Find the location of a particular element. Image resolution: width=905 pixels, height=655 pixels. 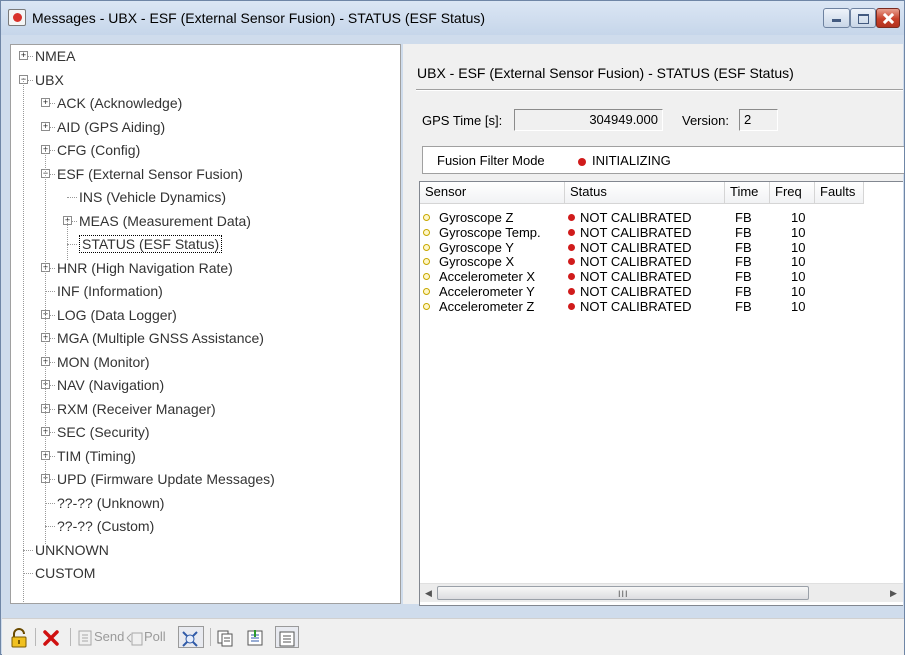

tree-item: RXM (Receiver Manager) is located at coordinates (136, 409).